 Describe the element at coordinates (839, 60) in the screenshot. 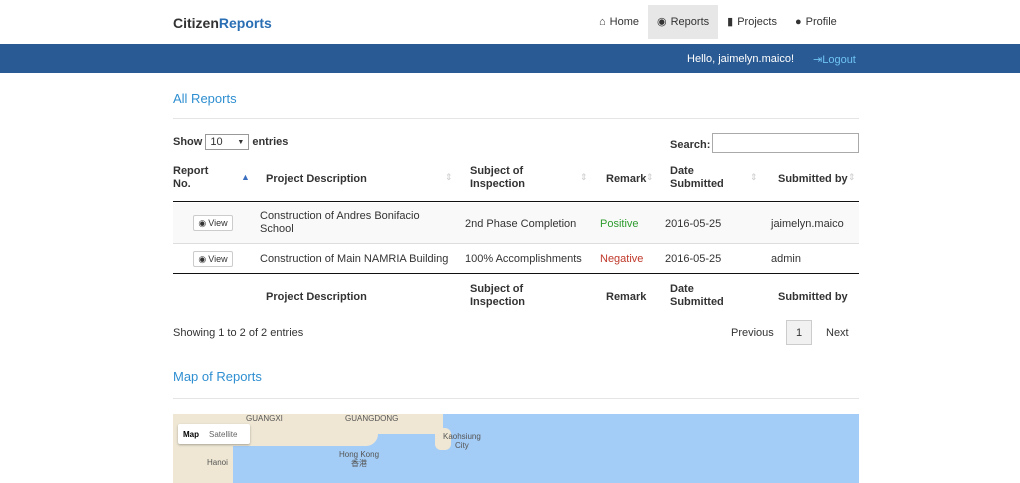

I see `logout-label: Logout` at that location.